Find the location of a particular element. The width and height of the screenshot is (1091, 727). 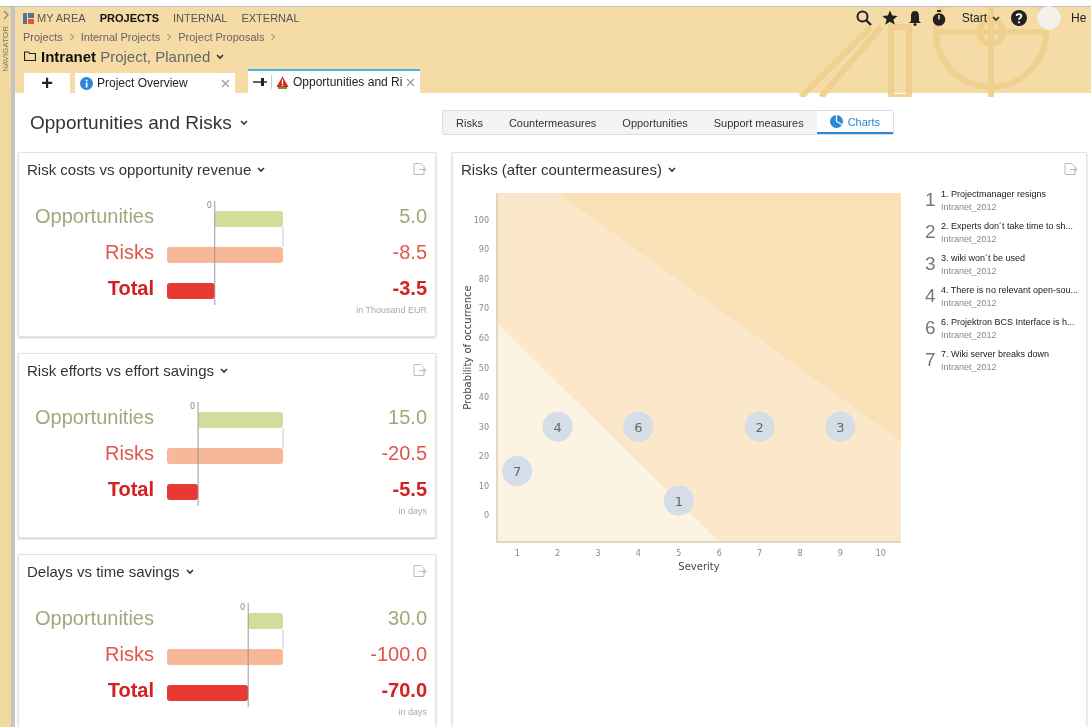

stopwatch-icon is located at coordinates (938, 18).